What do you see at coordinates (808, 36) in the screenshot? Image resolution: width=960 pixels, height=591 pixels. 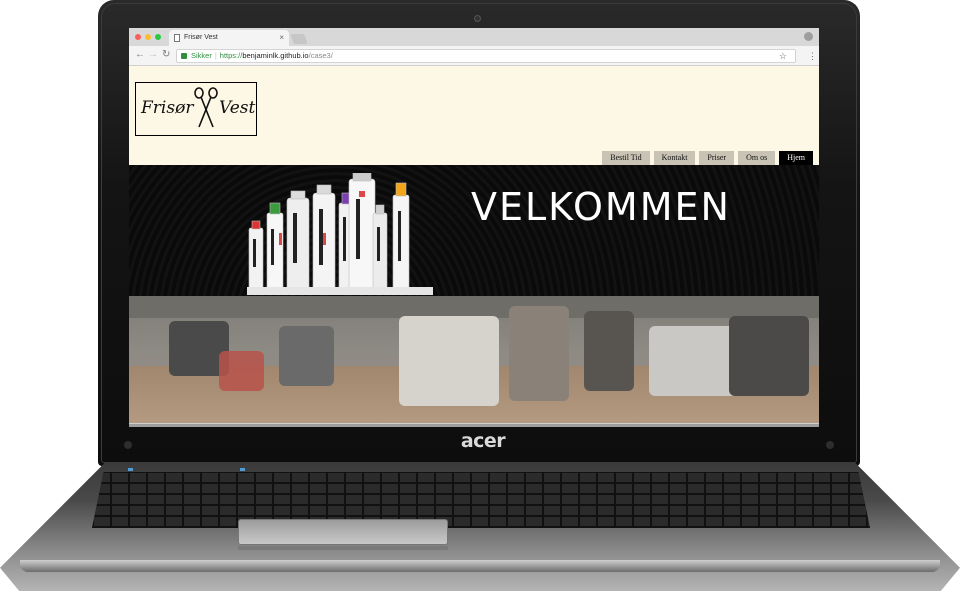 I see `profile-icon` at bounding box center [808, 36].